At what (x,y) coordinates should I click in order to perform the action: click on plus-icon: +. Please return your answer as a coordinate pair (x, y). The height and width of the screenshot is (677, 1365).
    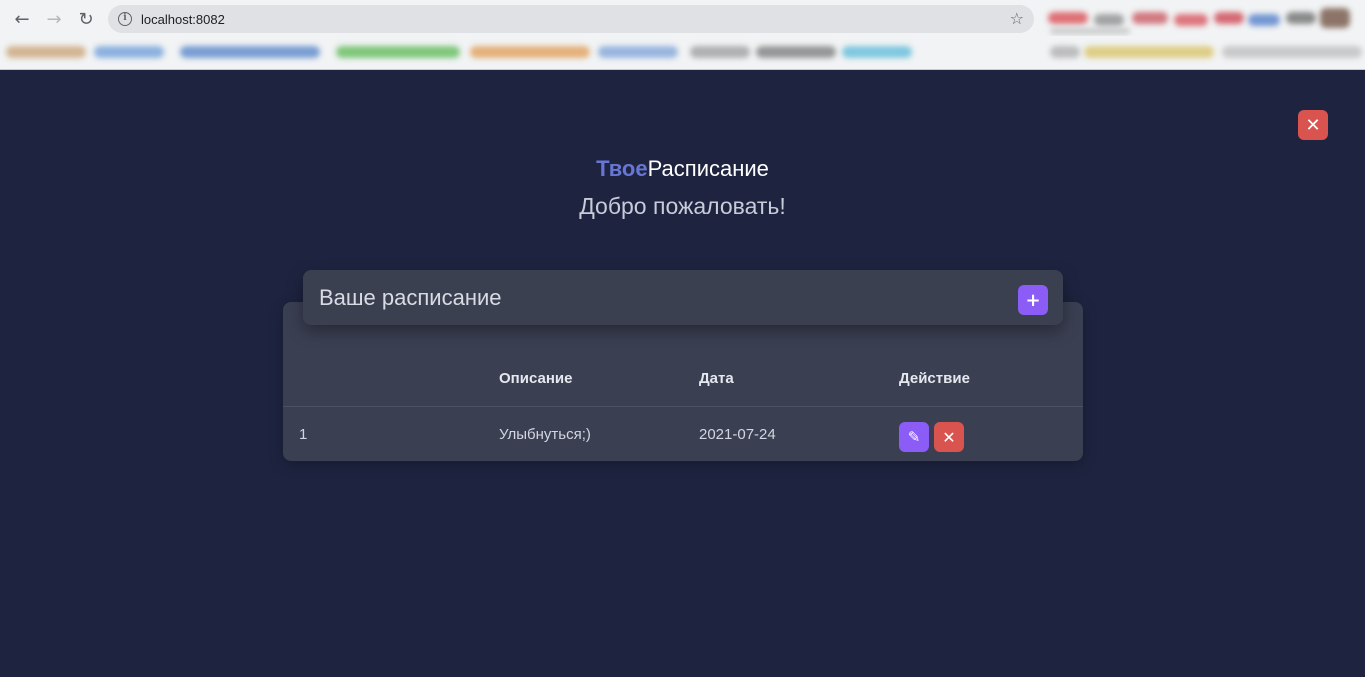
    Looking at the image, I should click on (1033, 300).